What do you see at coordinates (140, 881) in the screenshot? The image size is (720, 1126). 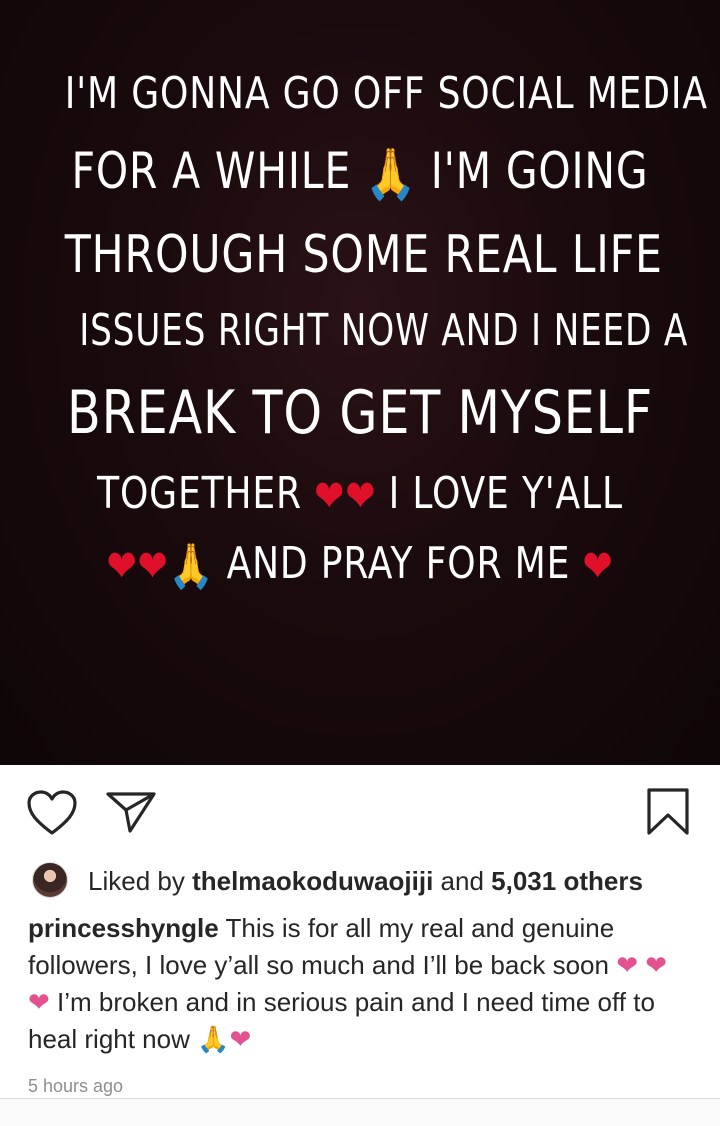 I see `liked-by-prefix: Liked by` at bounding box center [140, 881].